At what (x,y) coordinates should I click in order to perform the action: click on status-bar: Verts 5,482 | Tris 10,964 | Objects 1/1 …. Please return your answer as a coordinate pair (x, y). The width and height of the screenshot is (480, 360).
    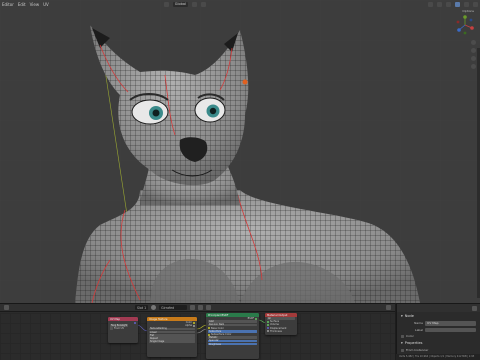
    Looking at the image, I should click on (438, 357).